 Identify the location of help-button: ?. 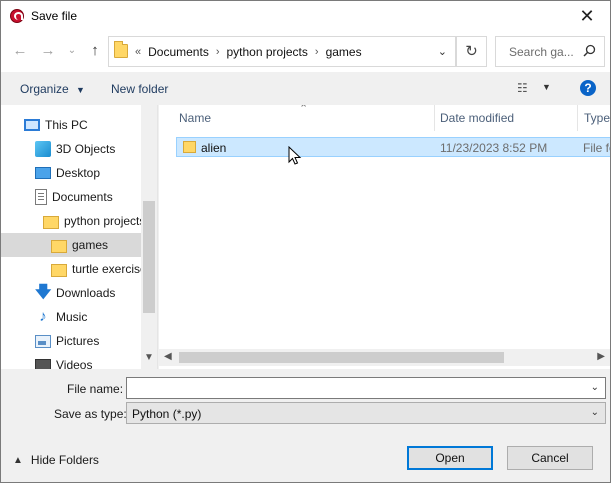
(588, 88).